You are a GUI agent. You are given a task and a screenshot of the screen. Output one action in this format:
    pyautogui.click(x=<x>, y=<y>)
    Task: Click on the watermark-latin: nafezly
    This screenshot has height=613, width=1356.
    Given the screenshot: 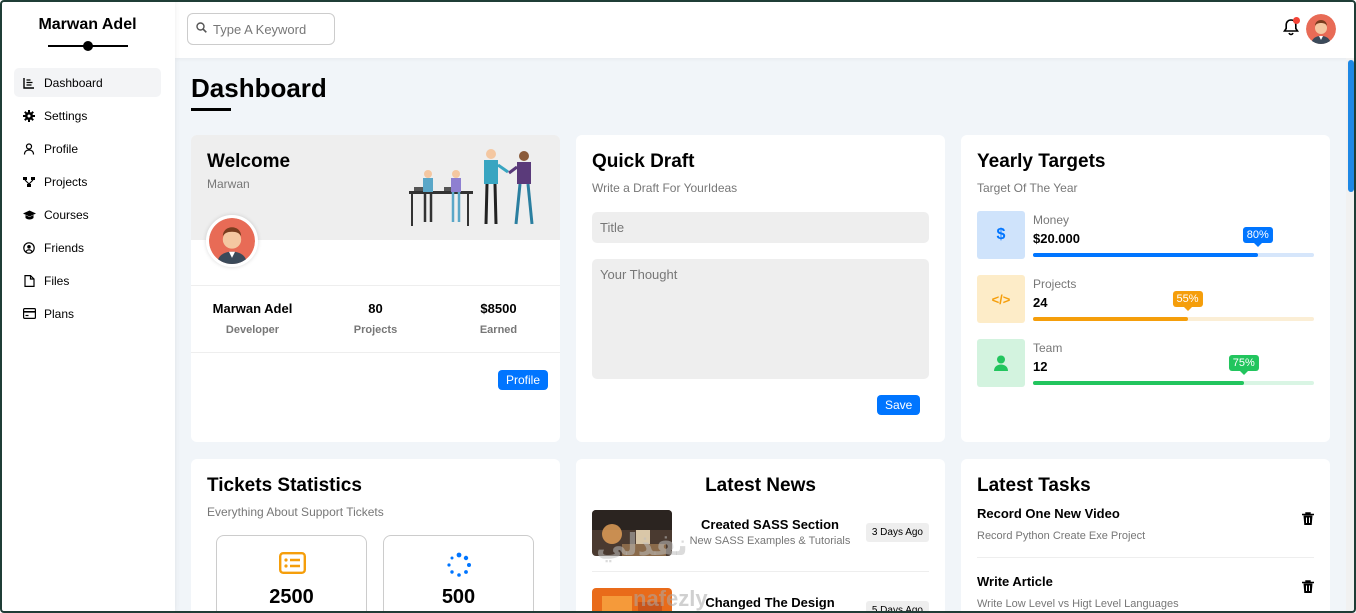 What is the action you would take?
    pyautogui.click(x=670, y=598)
    